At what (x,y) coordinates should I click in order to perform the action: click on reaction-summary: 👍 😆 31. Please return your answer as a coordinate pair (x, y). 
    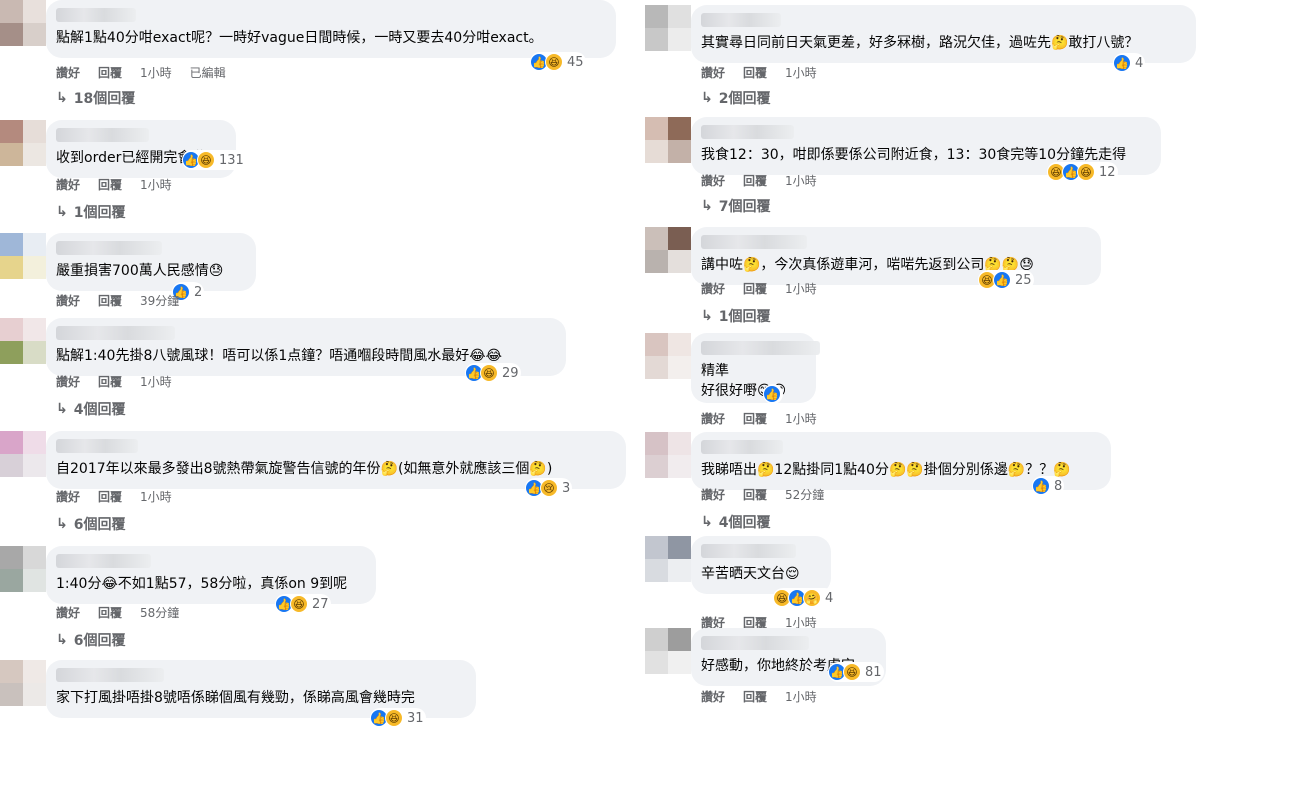
    Looking at the image, I should click on (398, 718).